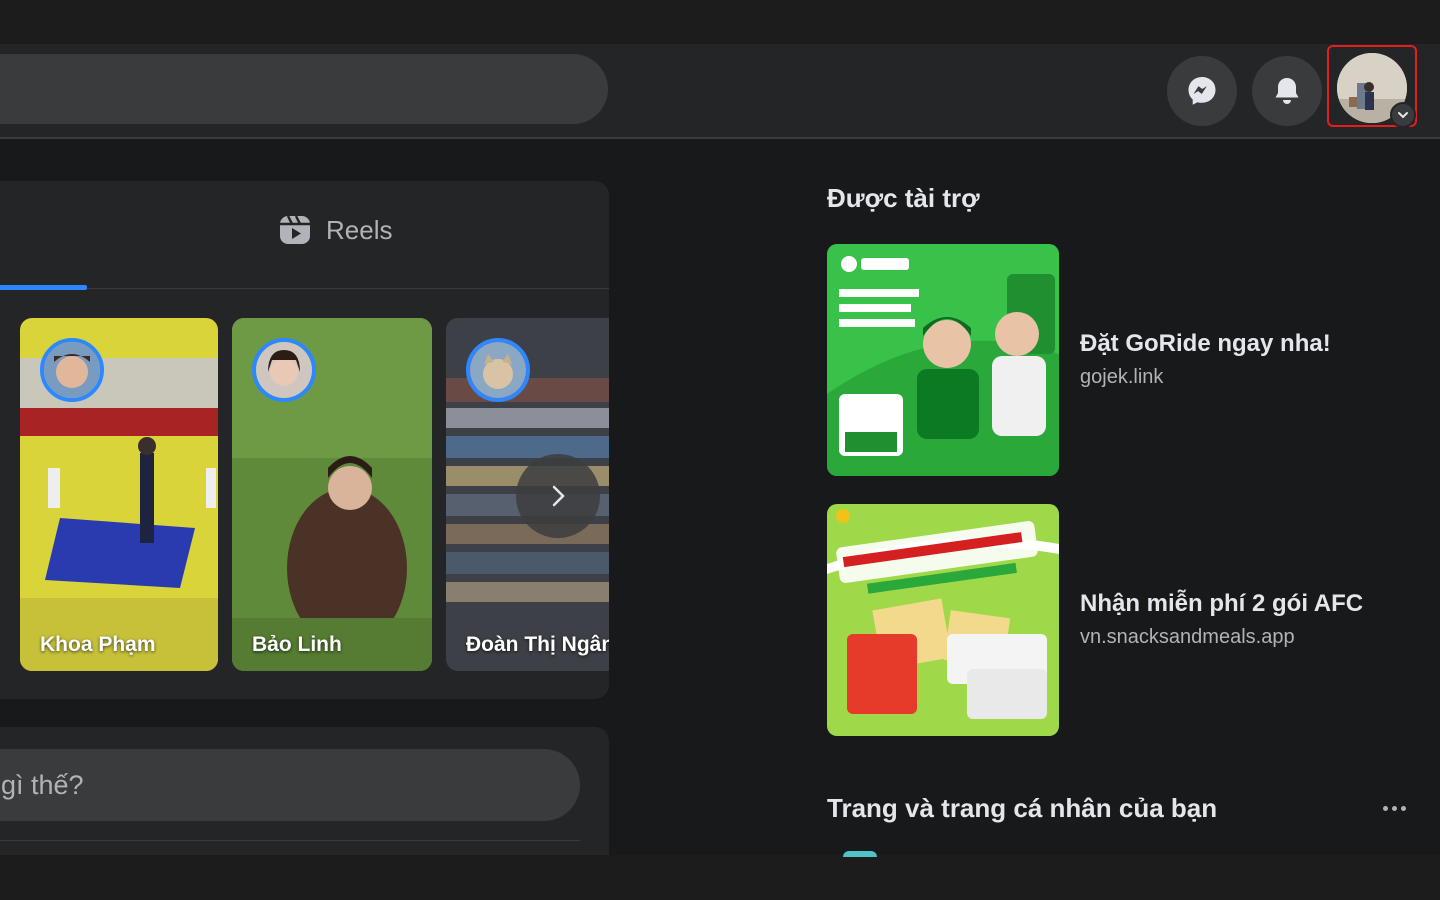 This screenshot has height=900, width=1440. I want to click on top-header, so click(720, 91).